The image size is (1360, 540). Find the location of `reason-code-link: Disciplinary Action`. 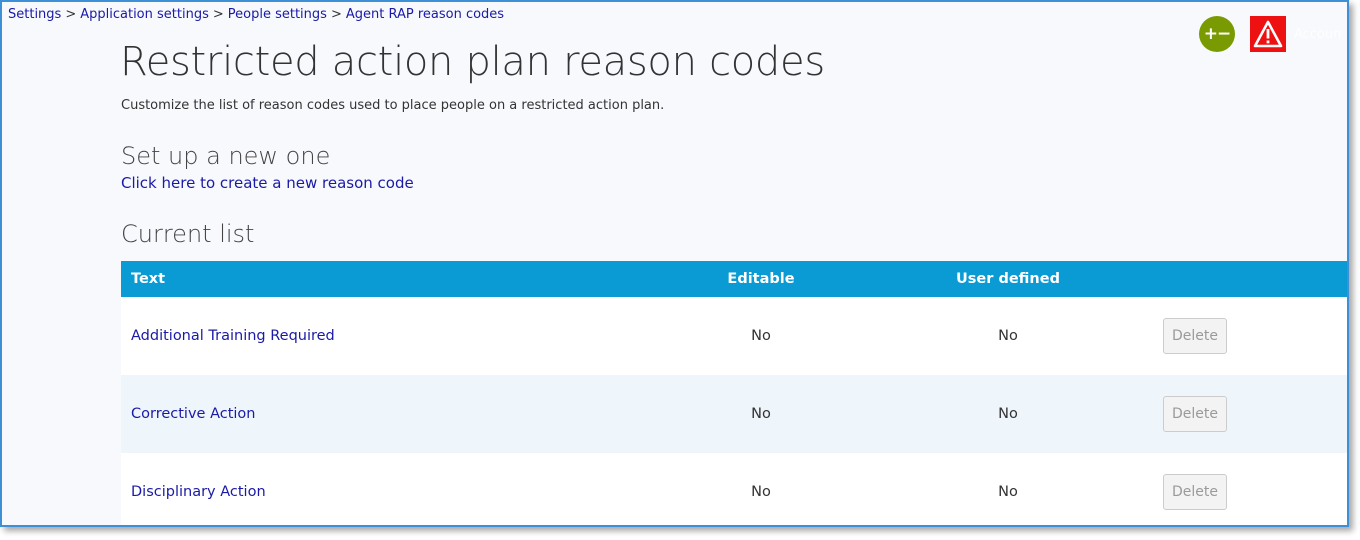

reason-code-link: Disciplinary Action is located at coordinates (198, 492).